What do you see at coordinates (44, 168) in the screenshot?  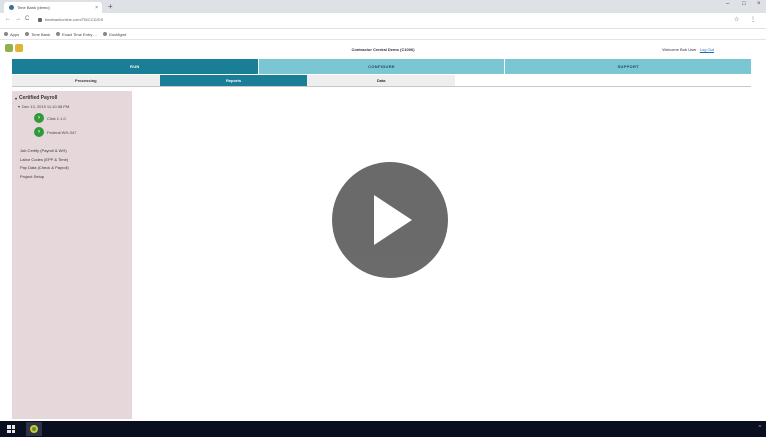 I see `sidebar-link-pay-data: Pay Data (Check & Payroll)` at bounding box center [44, 168].